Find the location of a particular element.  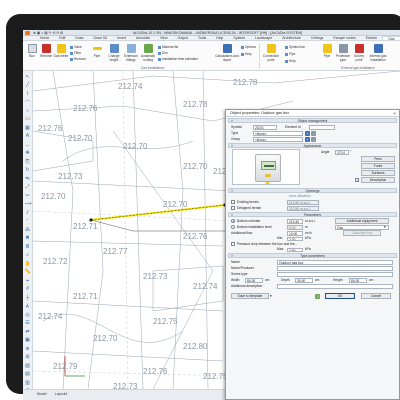

offset-icon: ⫽ is located at coordinates (28, 213).